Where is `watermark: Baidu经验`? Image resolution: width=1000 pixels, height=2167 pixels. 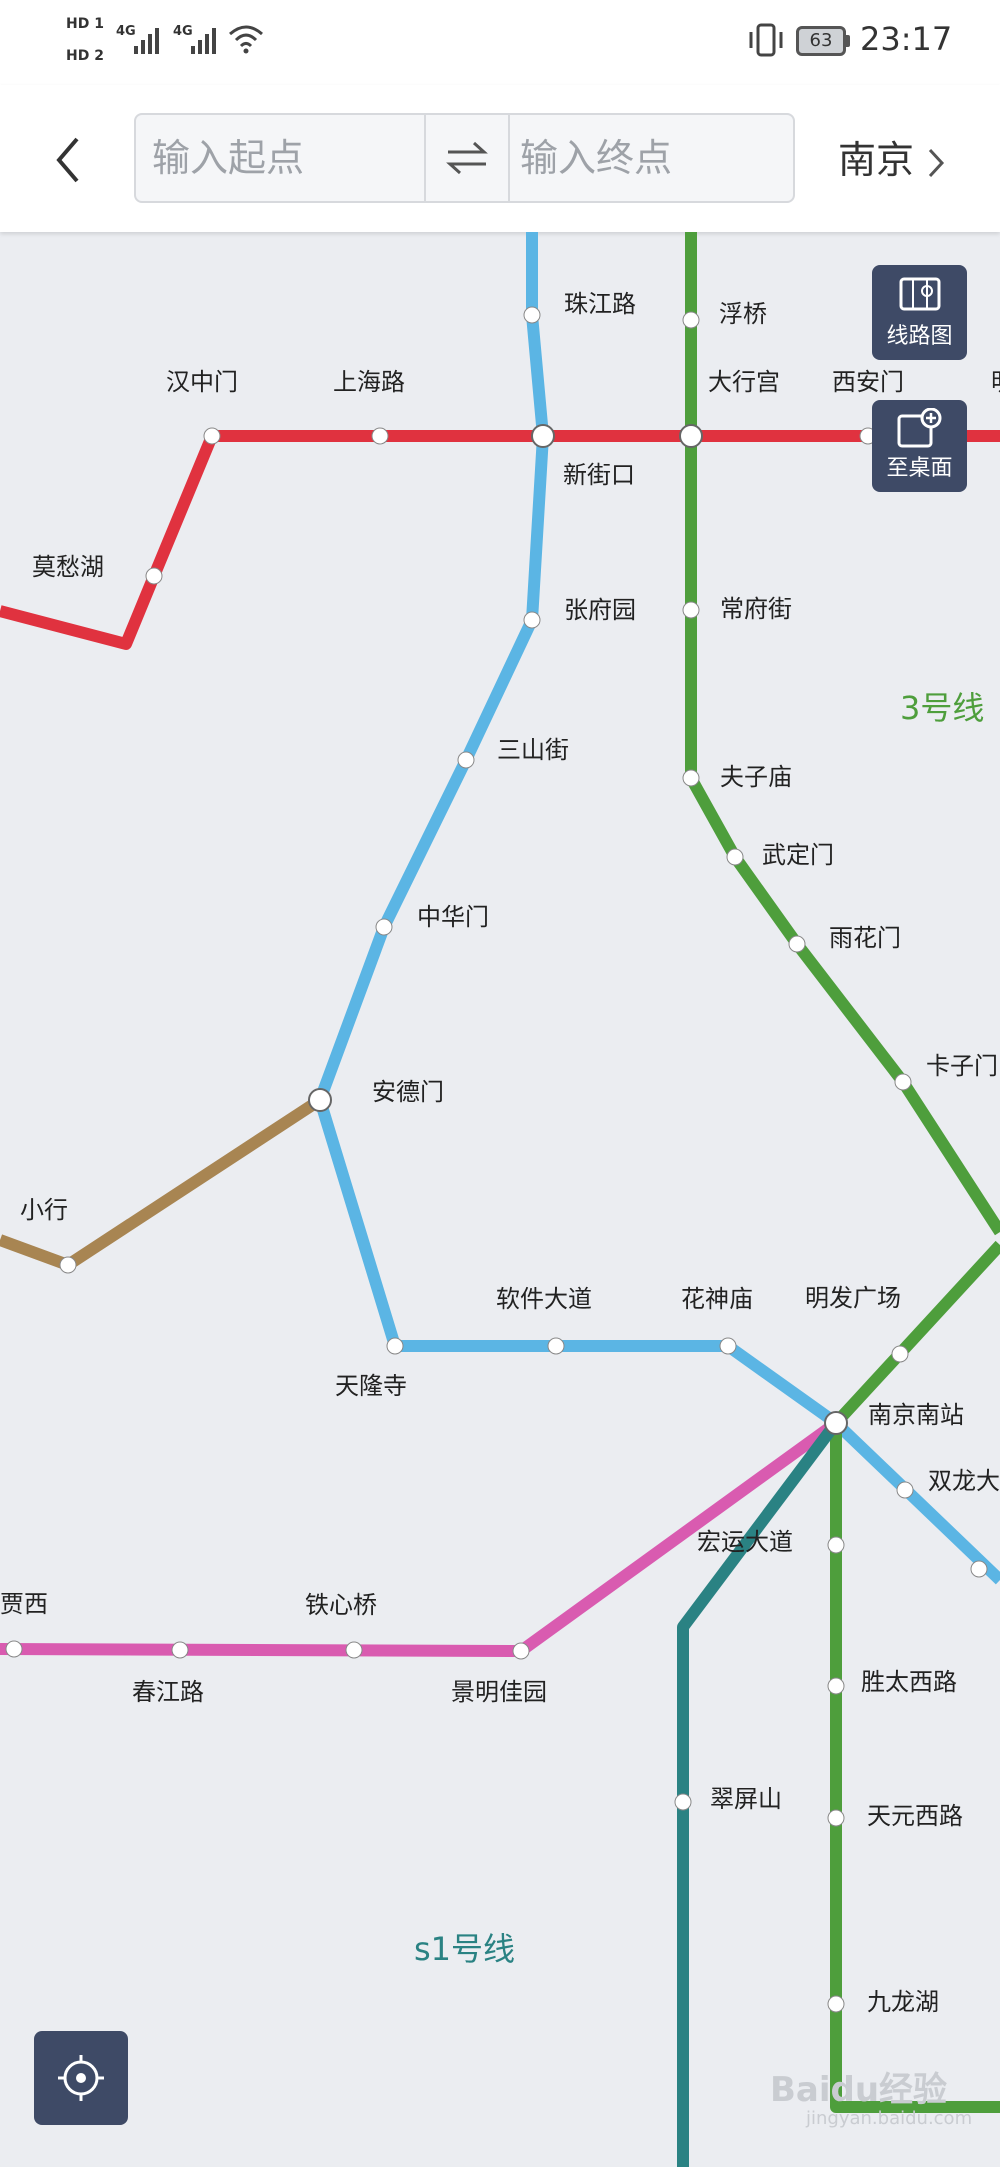
watermark: Baidu经验 is located at coordinates (859, 2090).